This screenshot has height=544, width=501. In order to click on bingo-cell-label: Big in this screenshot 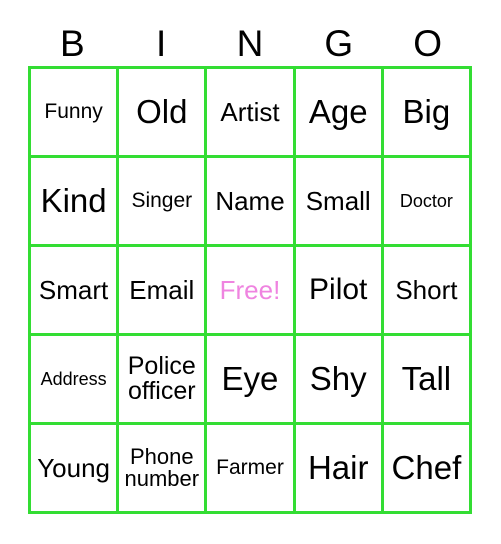, I will do `click(426, 112)`.